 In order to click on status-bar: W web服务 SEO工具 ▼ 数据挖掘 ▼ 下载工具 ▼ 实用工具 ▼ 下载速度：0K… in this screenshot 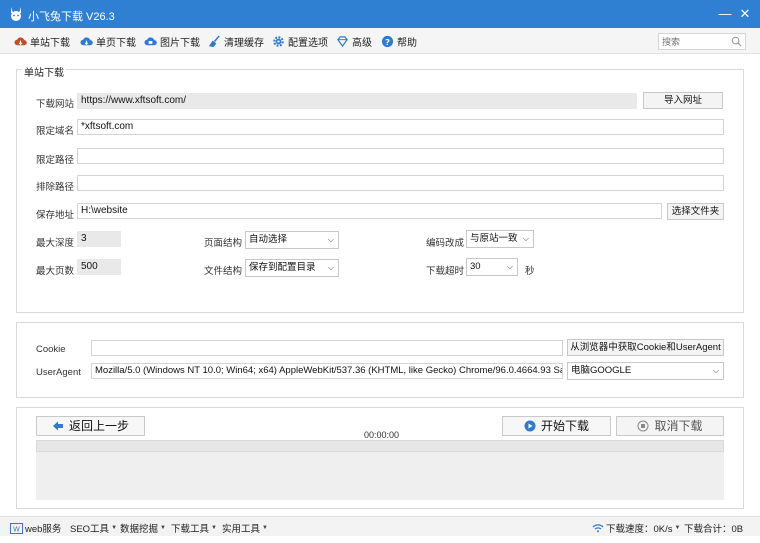, I will do `click(380, 526)`.